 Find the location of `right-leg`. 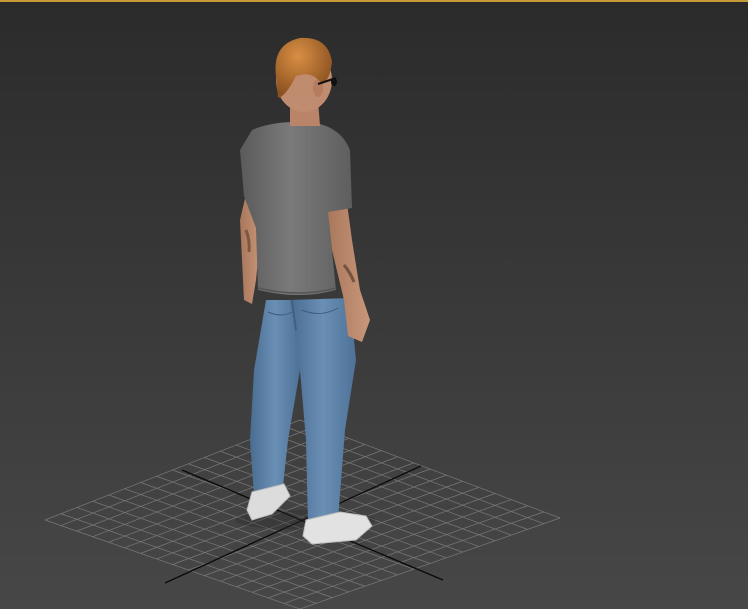

right-leg is located at coordinates (323, 411).